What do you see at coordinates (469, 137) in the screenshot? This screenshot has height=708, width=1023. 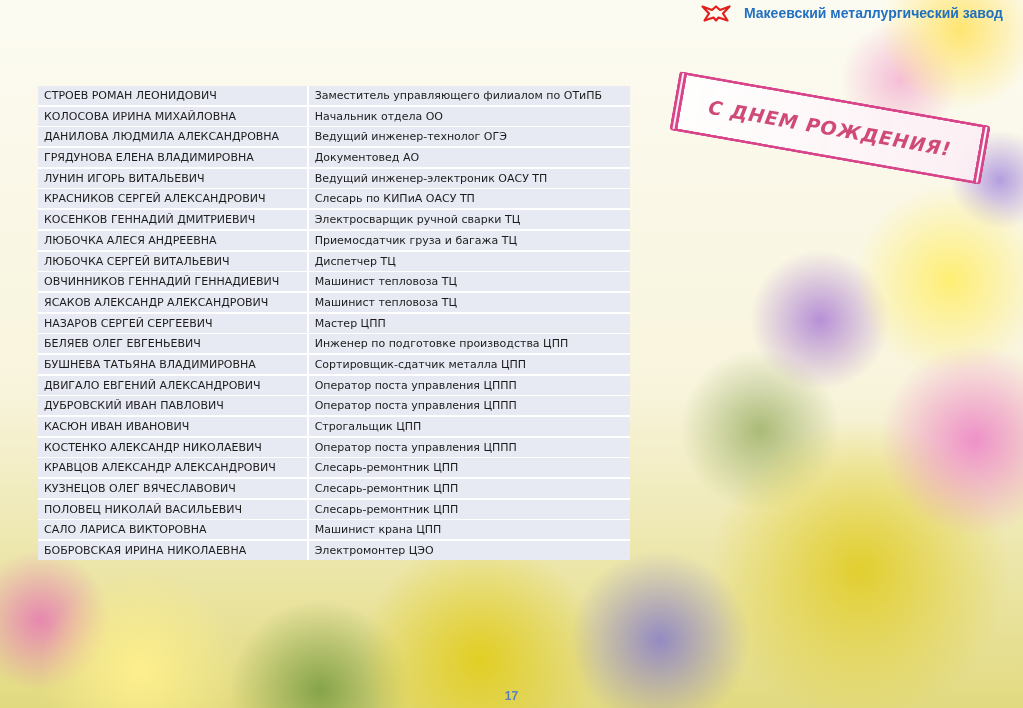 I see `table-cell: Ведущий инженер-технолог ОГЭ` at bounding box center [469, 137].